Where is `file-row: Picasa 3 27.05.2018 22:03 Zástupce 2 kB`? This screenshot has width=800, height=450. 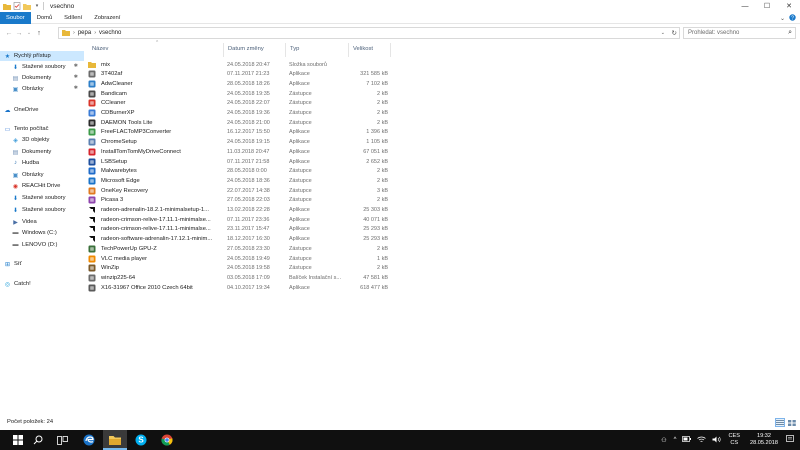
file-row: Picasa 3 27.05.2018 22:03 Zástupce 2 kB is located at coordinates (243, 200).